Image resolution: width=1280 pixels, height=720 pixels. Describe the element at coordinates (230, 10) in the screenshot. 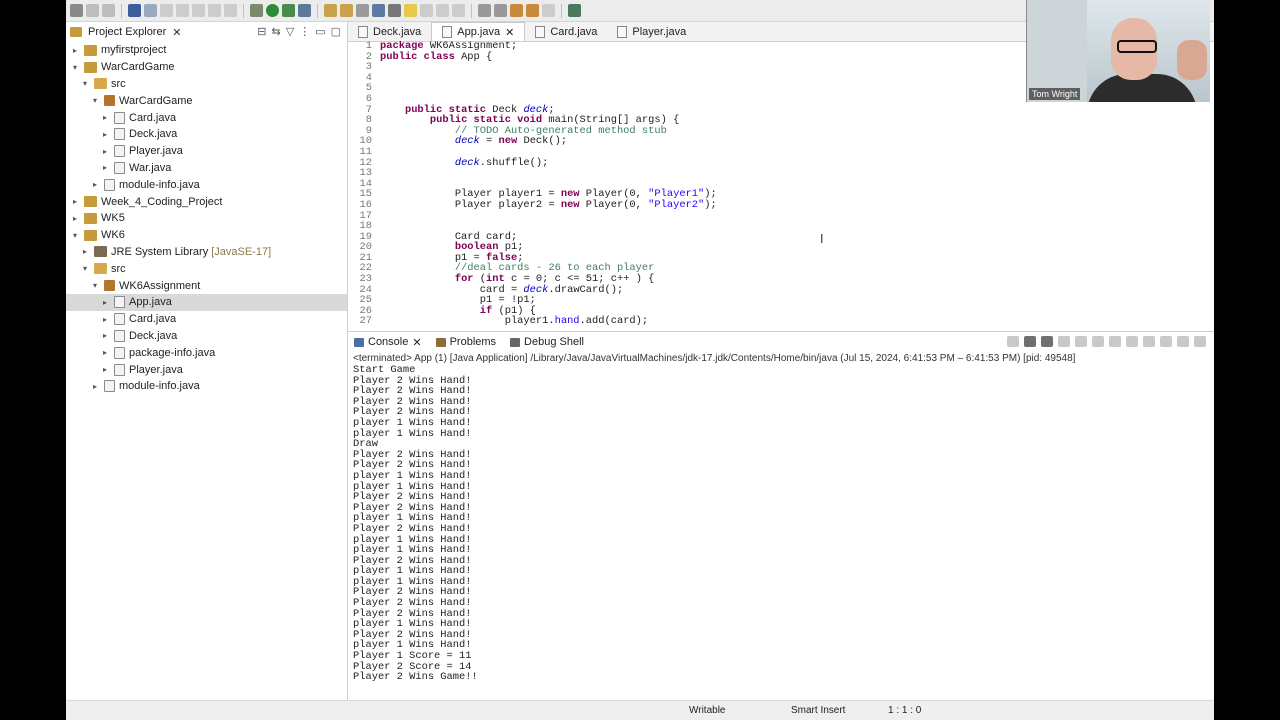

I see `step-over-icon` at that location.